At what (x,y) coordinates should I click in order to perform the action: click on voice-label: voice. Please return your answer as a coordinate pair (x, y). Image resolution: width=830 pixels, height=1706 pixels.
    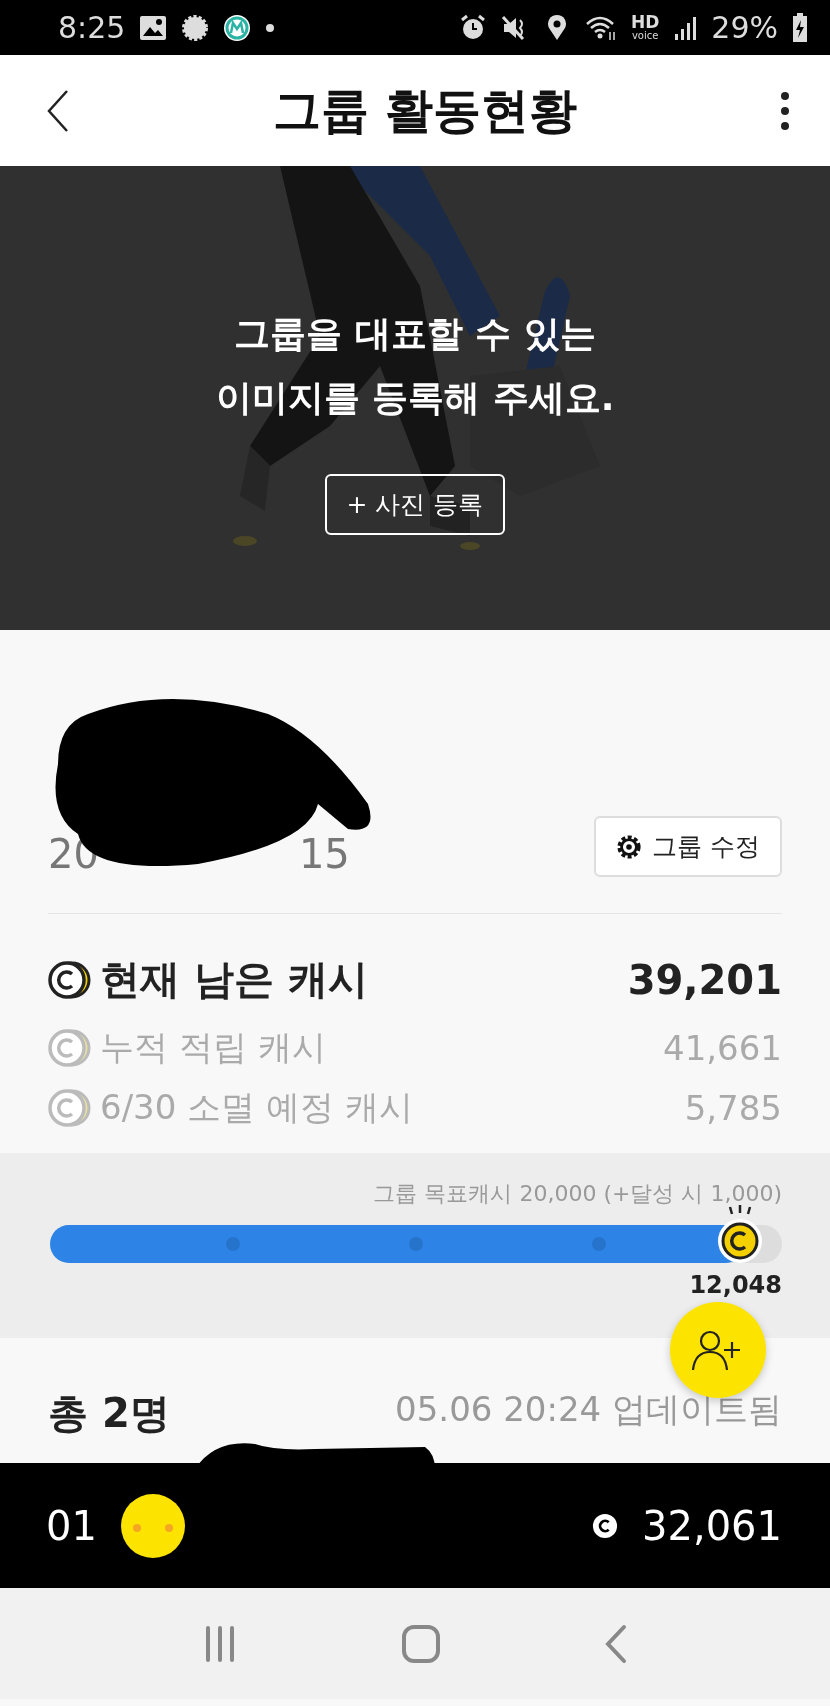
    Looking at the image, I should click on (645, 36).